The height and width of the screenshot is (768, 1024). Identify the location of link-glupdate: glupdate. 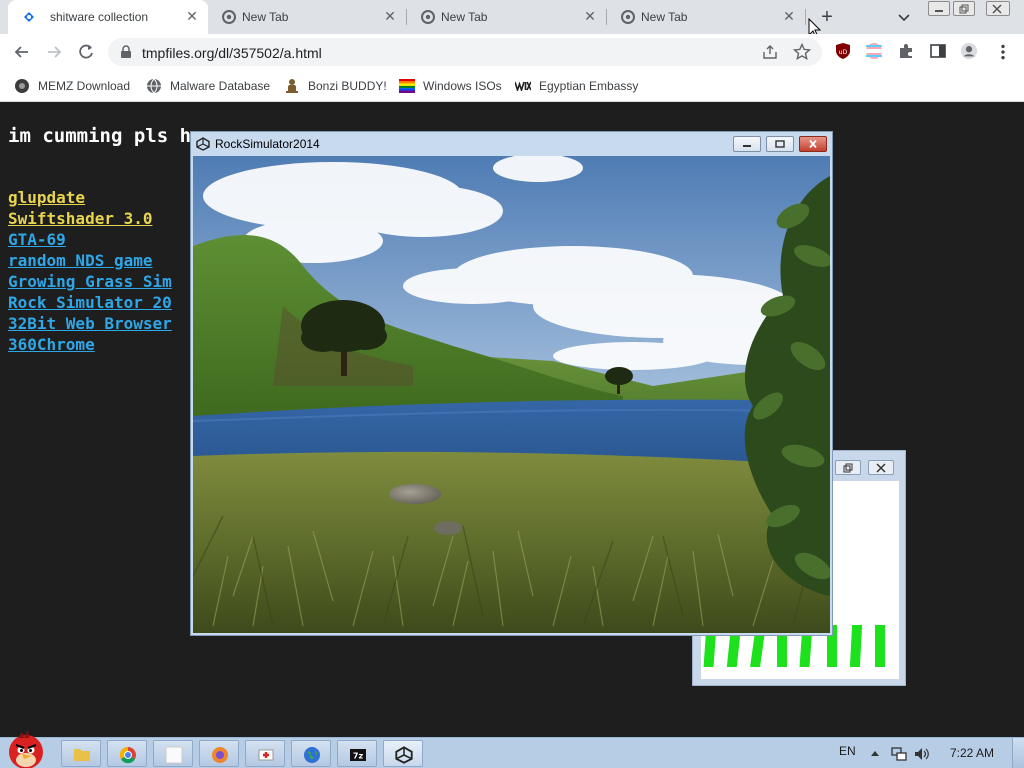
(90, 197).